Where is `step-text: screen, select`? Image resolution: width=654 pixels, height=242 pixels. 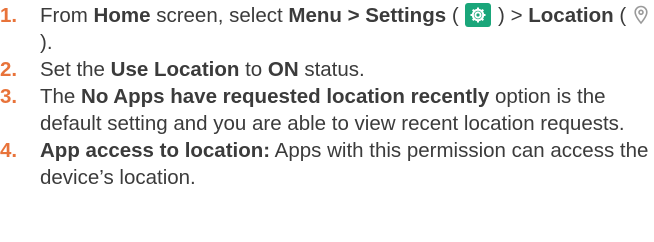 step-text: screen, select is located at coordinates (219, 15).